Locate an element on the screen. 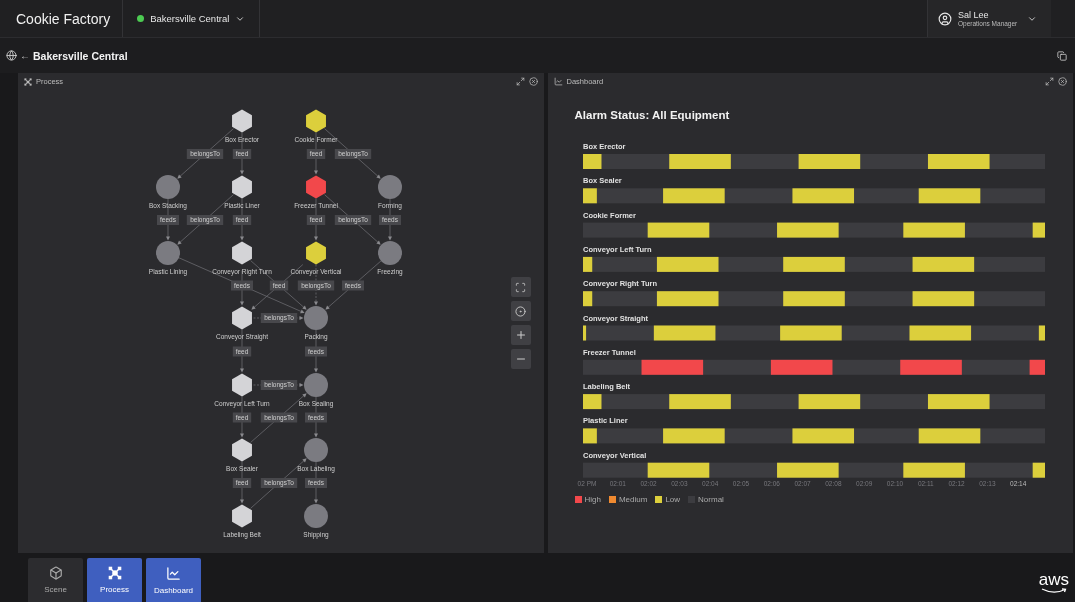 The width and height of the screenshot is (1075, 602). aws-logo: aws is located at coordinates (1053, 579).